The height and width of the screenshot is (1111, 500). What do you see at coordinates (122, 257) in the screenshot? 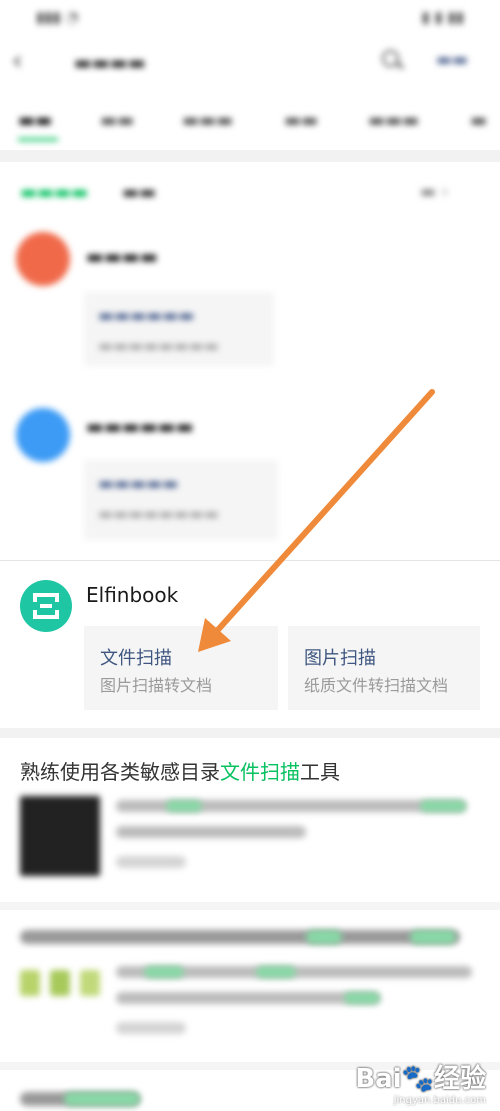
I see `app-name-1: ▬▬▬▬` at bounding box center [122, 257].